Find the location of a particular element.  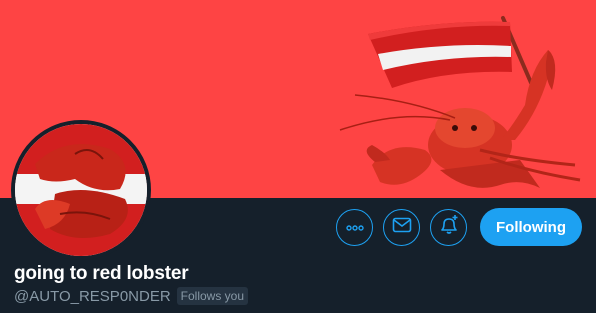

handle-row: @AUTO_RESP0NDER Follows you is located at coordinates (131, 296).